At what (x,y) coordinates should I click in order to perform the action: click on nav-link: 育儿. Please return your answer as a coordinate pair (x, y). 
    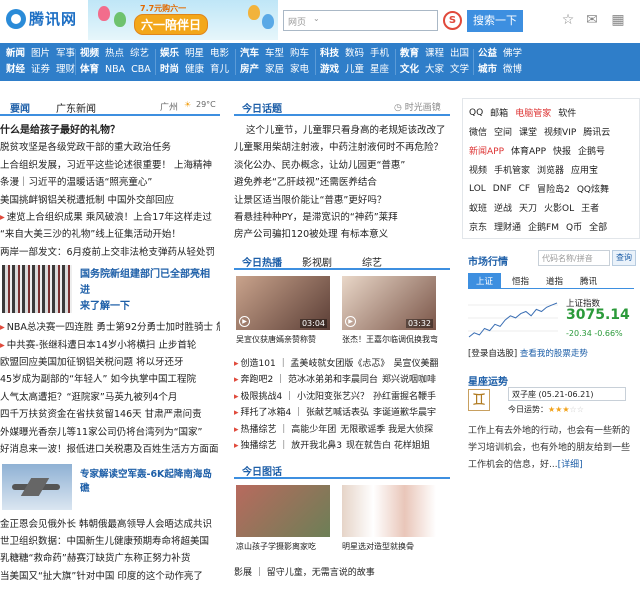
    Looking at the image, I should click on (219, 69).